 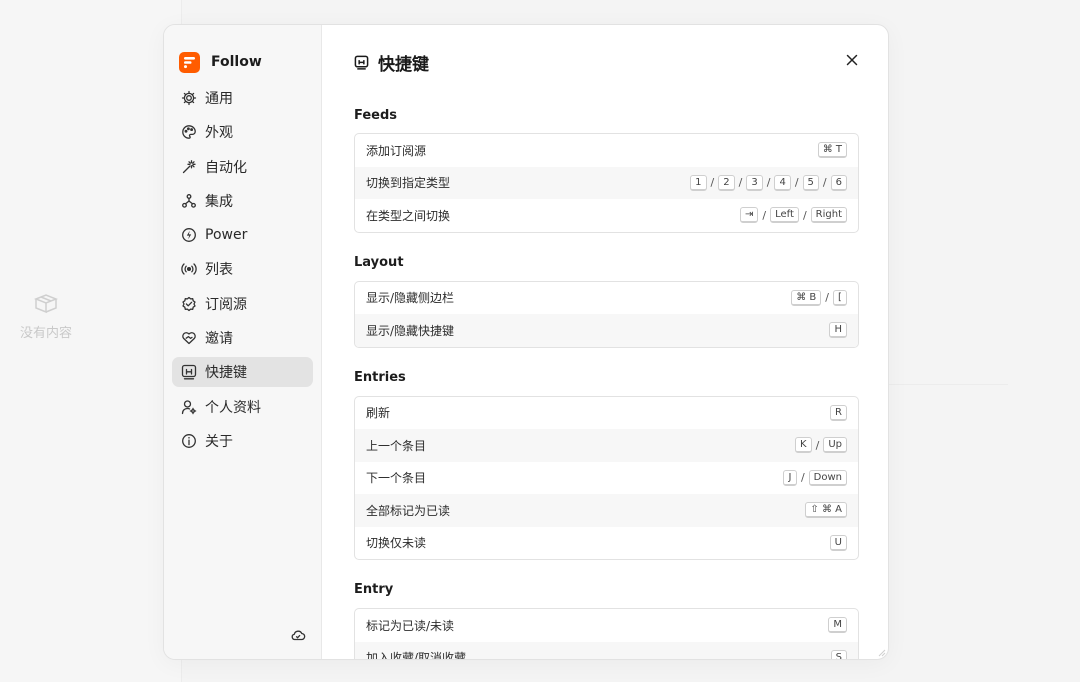 What do you see at coordinates (403, 64) in the screenshot?
I see `page-title: 快捷键` at bounding box center [403, 64].